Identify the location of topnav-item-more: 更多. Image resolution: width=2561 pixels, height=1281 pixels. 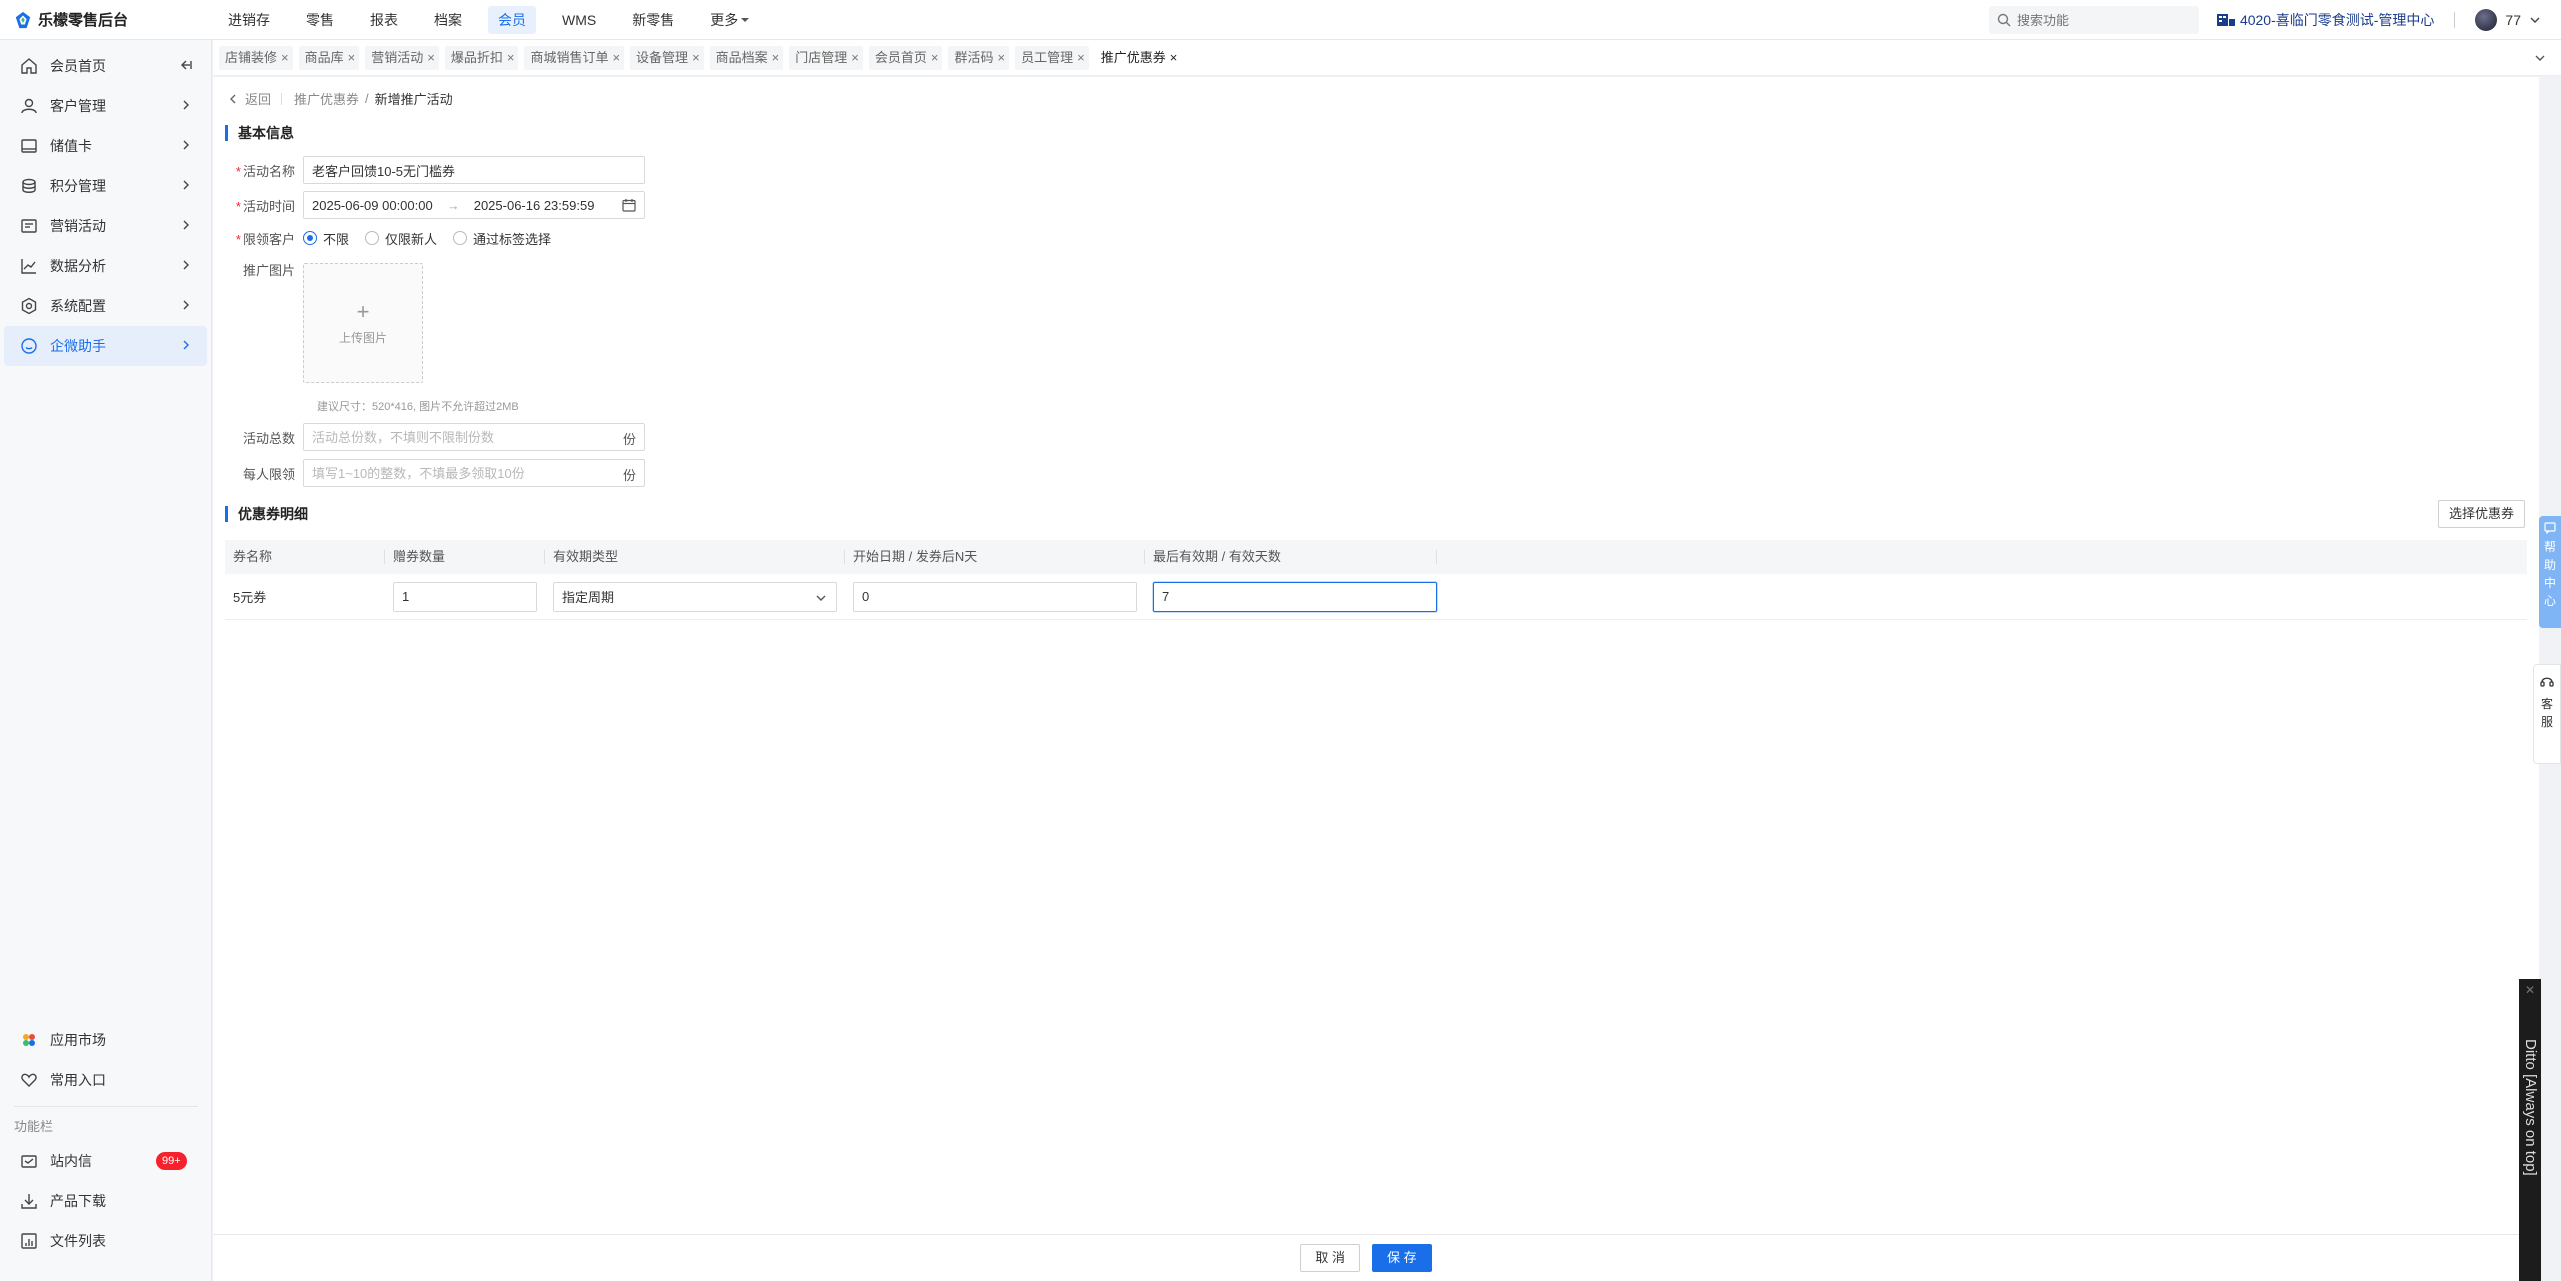
(729, 20).